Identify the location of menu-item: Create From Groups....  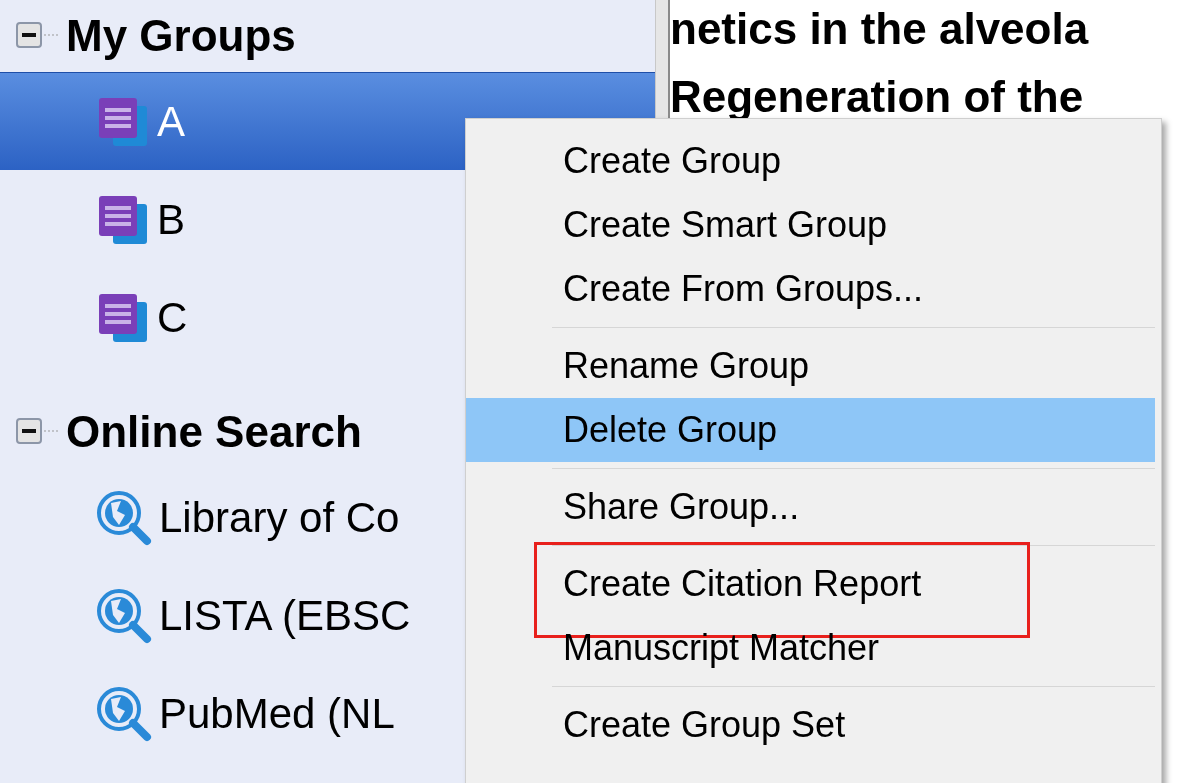
(810, 289).